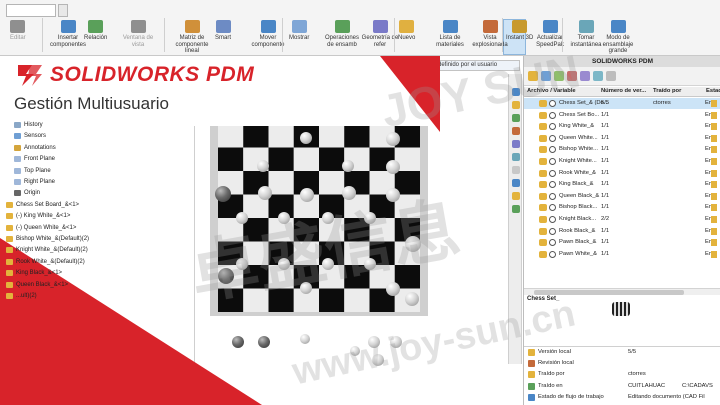 The width and height of the screenshot is (720, 405). Describe the element at coordinates (571, 396) in the screenshot. I see `property-key: Estado de flujo de trabajo` at that location.